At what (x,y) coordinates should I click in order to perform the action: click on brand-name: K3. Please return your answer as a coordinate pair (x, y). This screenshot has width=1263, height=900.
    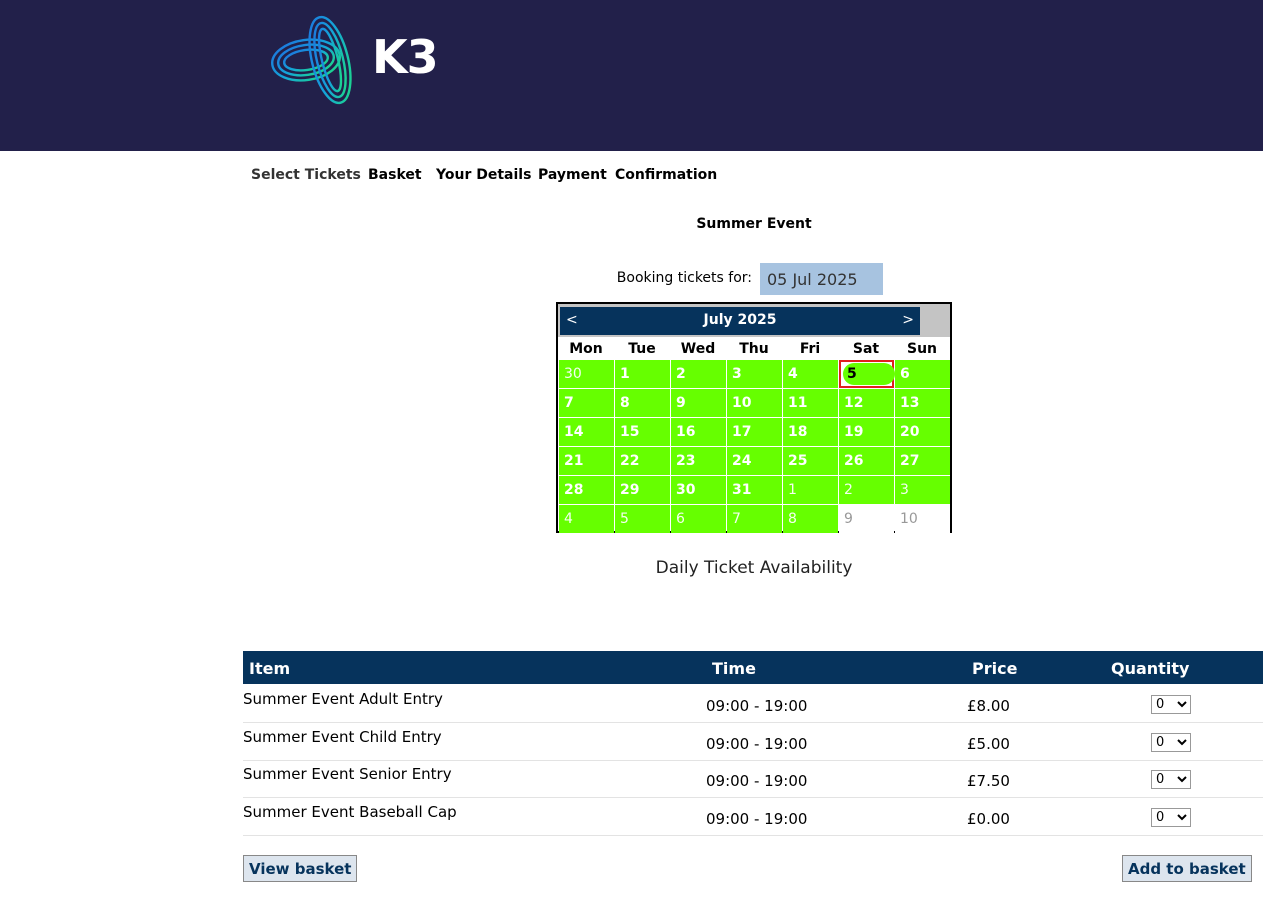
    Looking at the image, I should click on (405, 57).